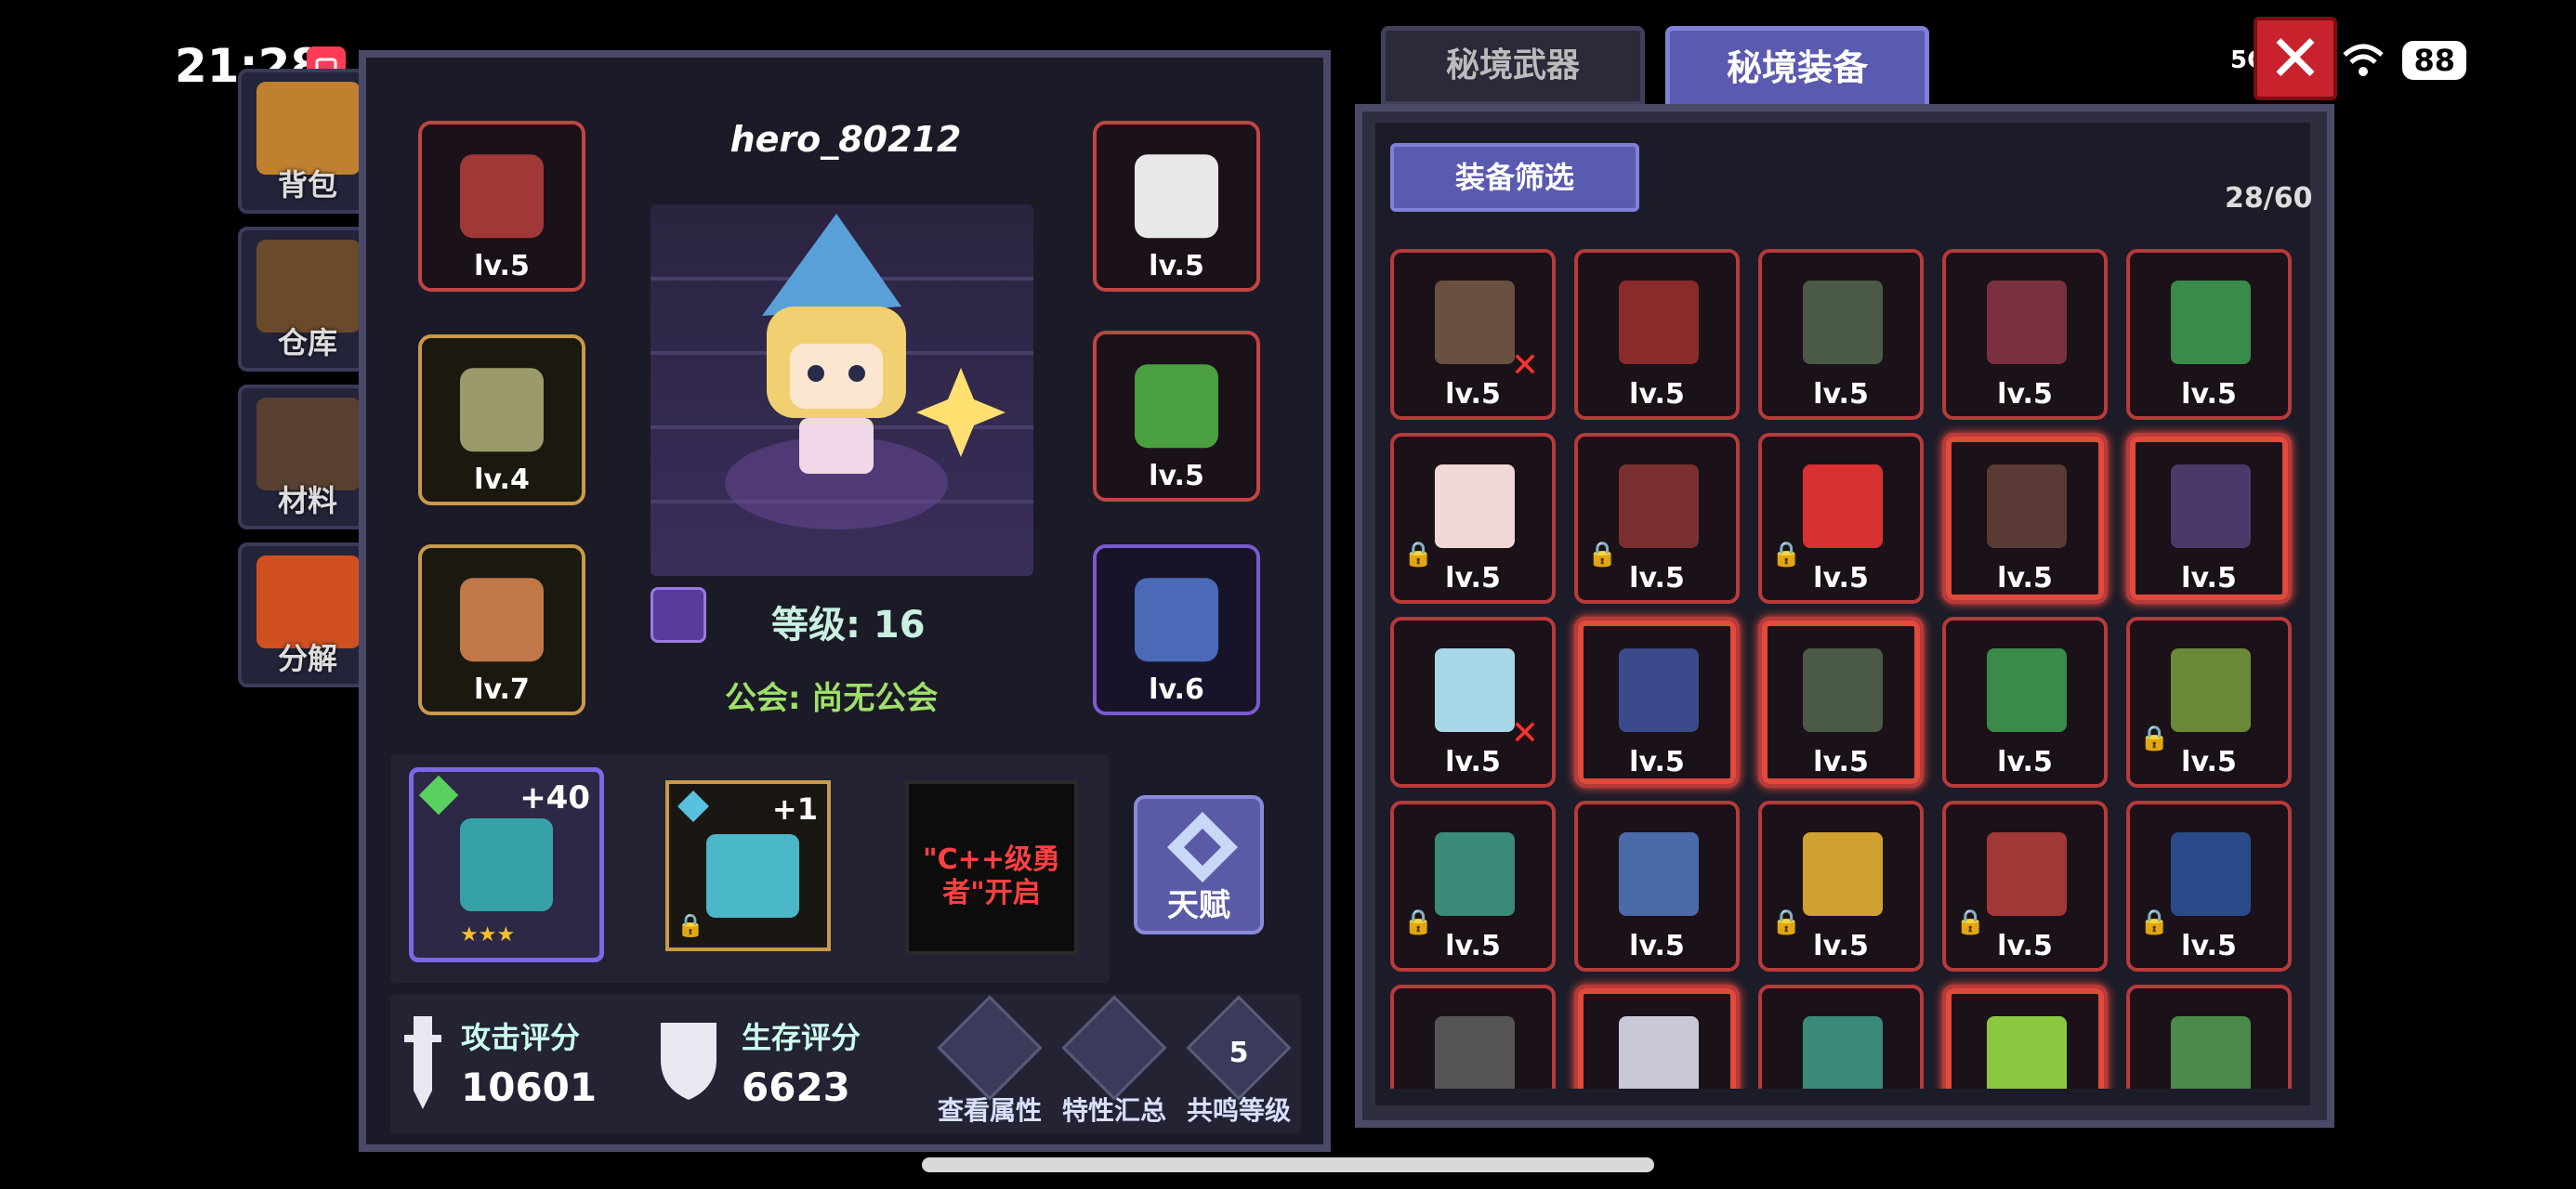 The width and height of the screenshot is (2576, 1189). I want to click on weapon-sprite, so click(506, 864).